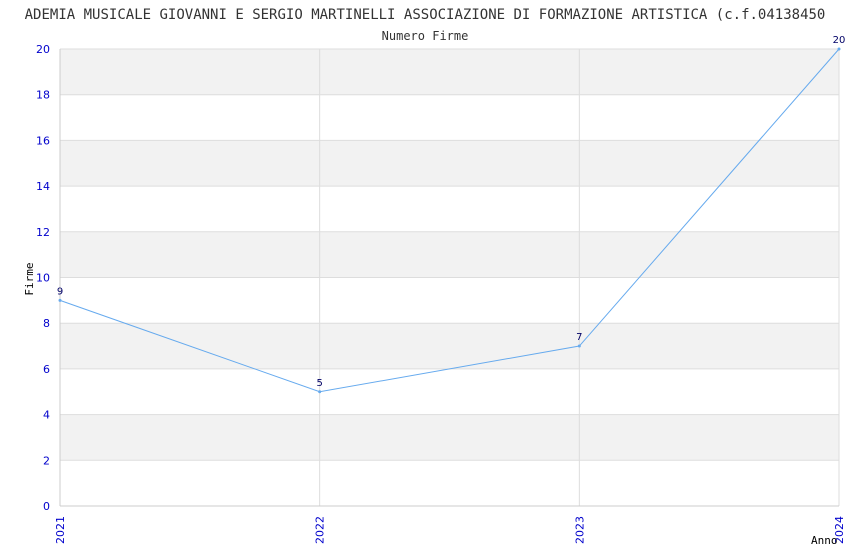  I want to click on y-tick-label: 2, so click(46, 460).